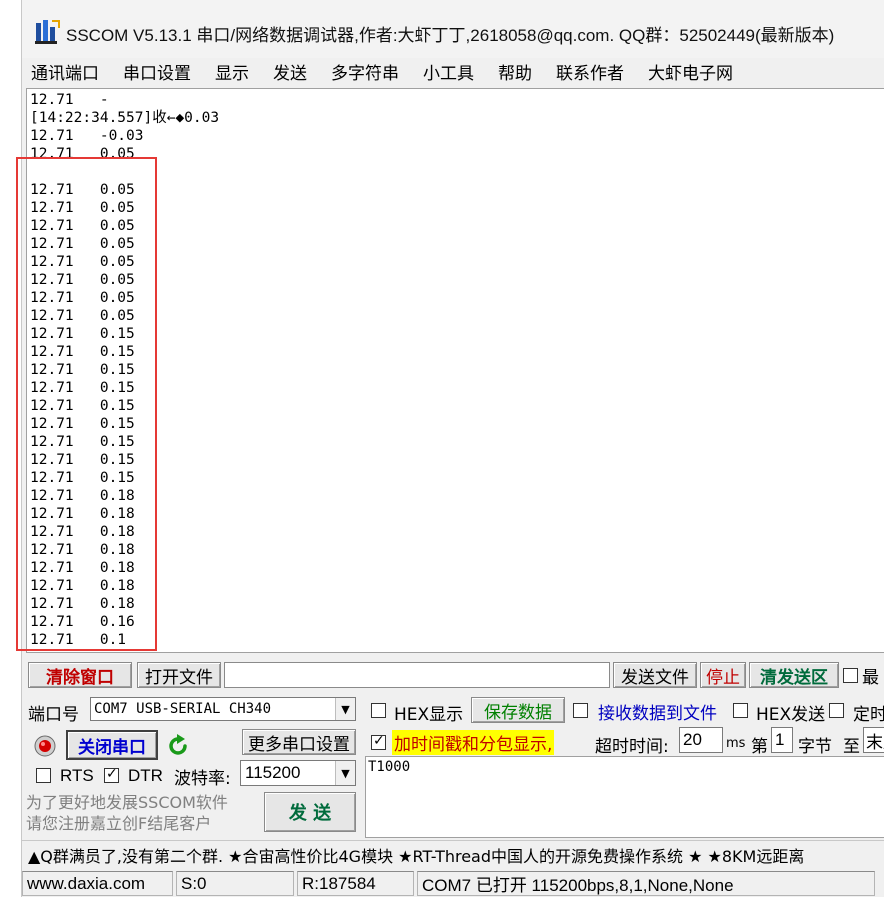 Image resolution: width=884 pixels, height=897 pixels. I want to click on menu-daxia-site: 大虾电子网, so click(690, 71).